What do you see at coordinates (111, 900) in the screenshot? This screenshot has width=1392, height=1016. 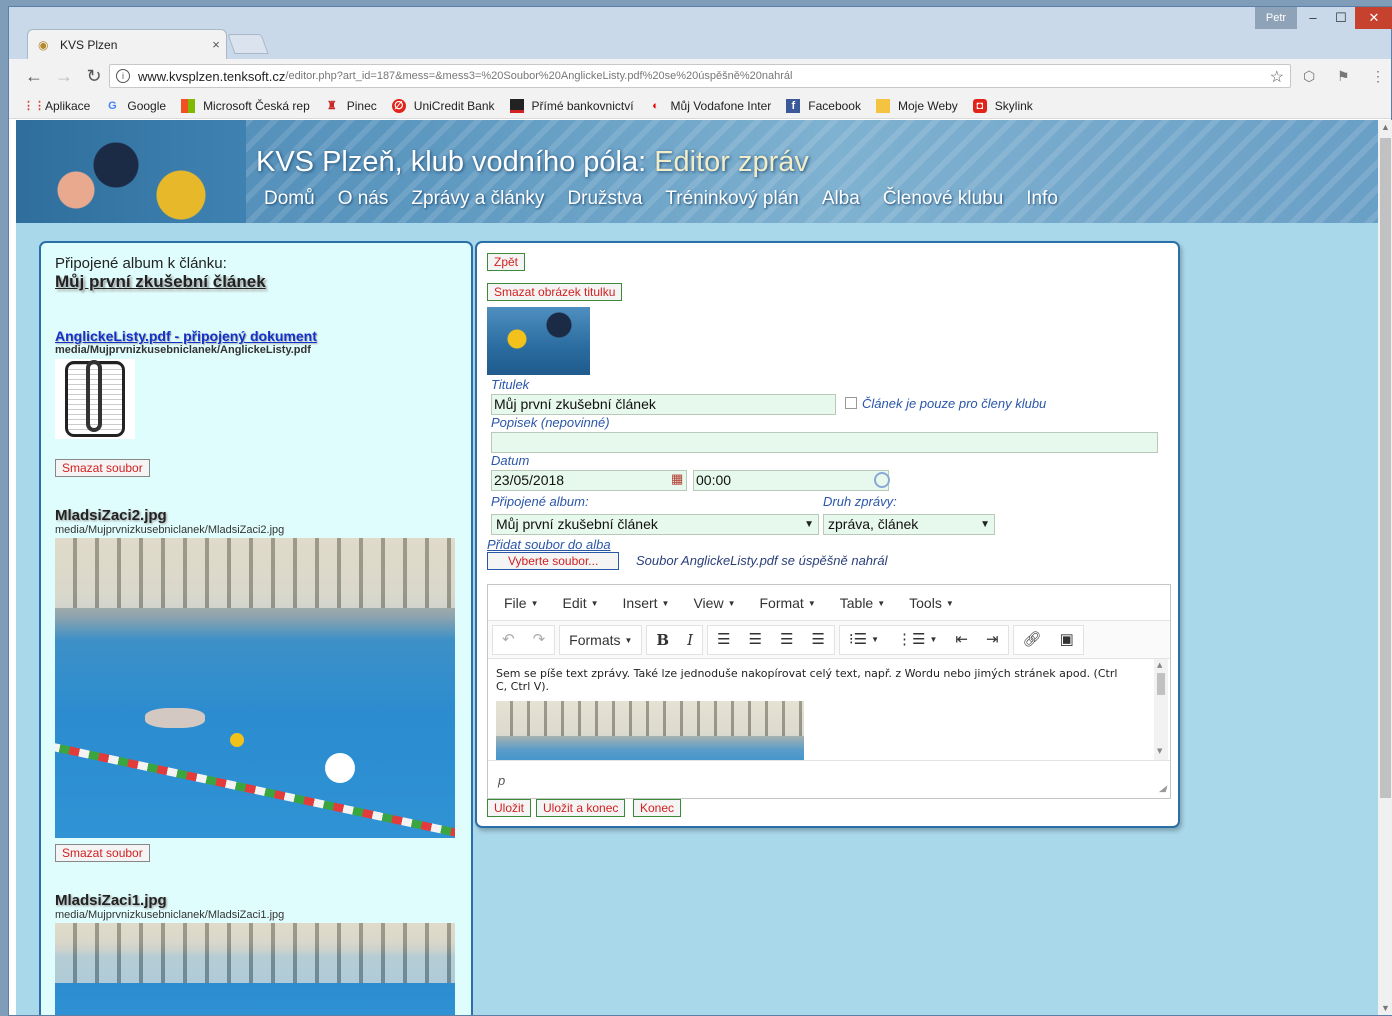 I see `image-title: MladsiZaci1.jpg` at bounding box center [111, 900].